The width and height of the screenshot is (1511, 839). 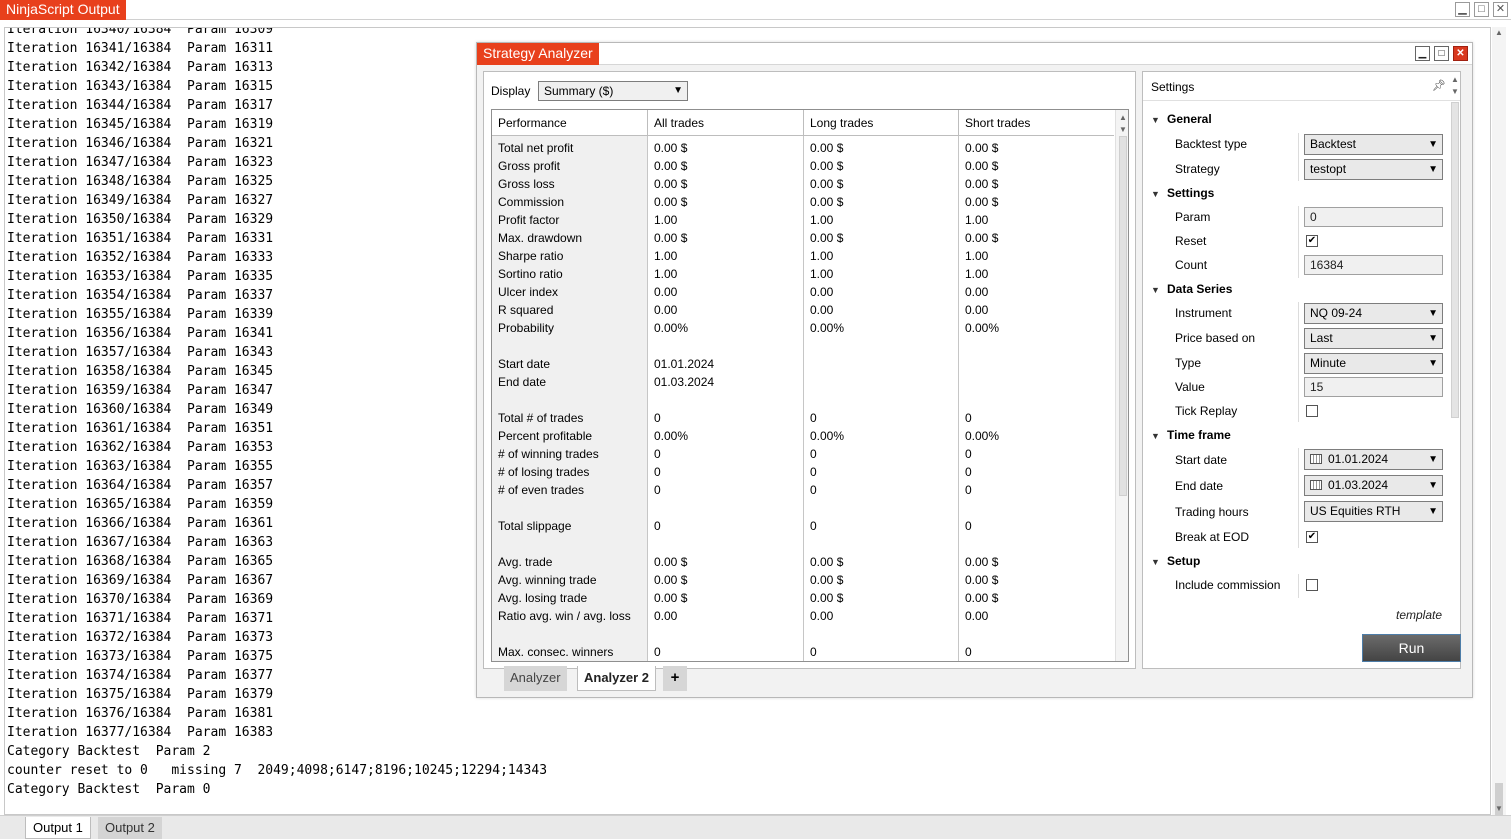 I want to click on price-based-on-select: Last ▼, so click(x=1373, y=338).